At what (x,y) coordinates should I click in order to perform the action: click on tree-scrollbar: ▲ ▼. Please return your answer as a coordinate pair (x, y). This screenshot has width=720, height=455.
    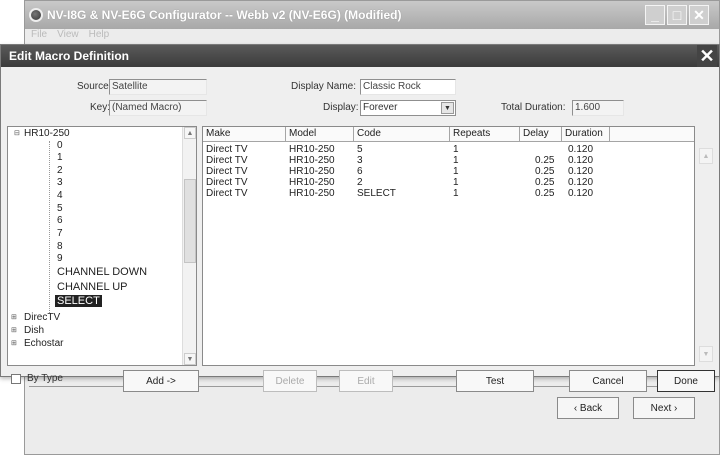
    Looking at the image, I should click on (189, 246).